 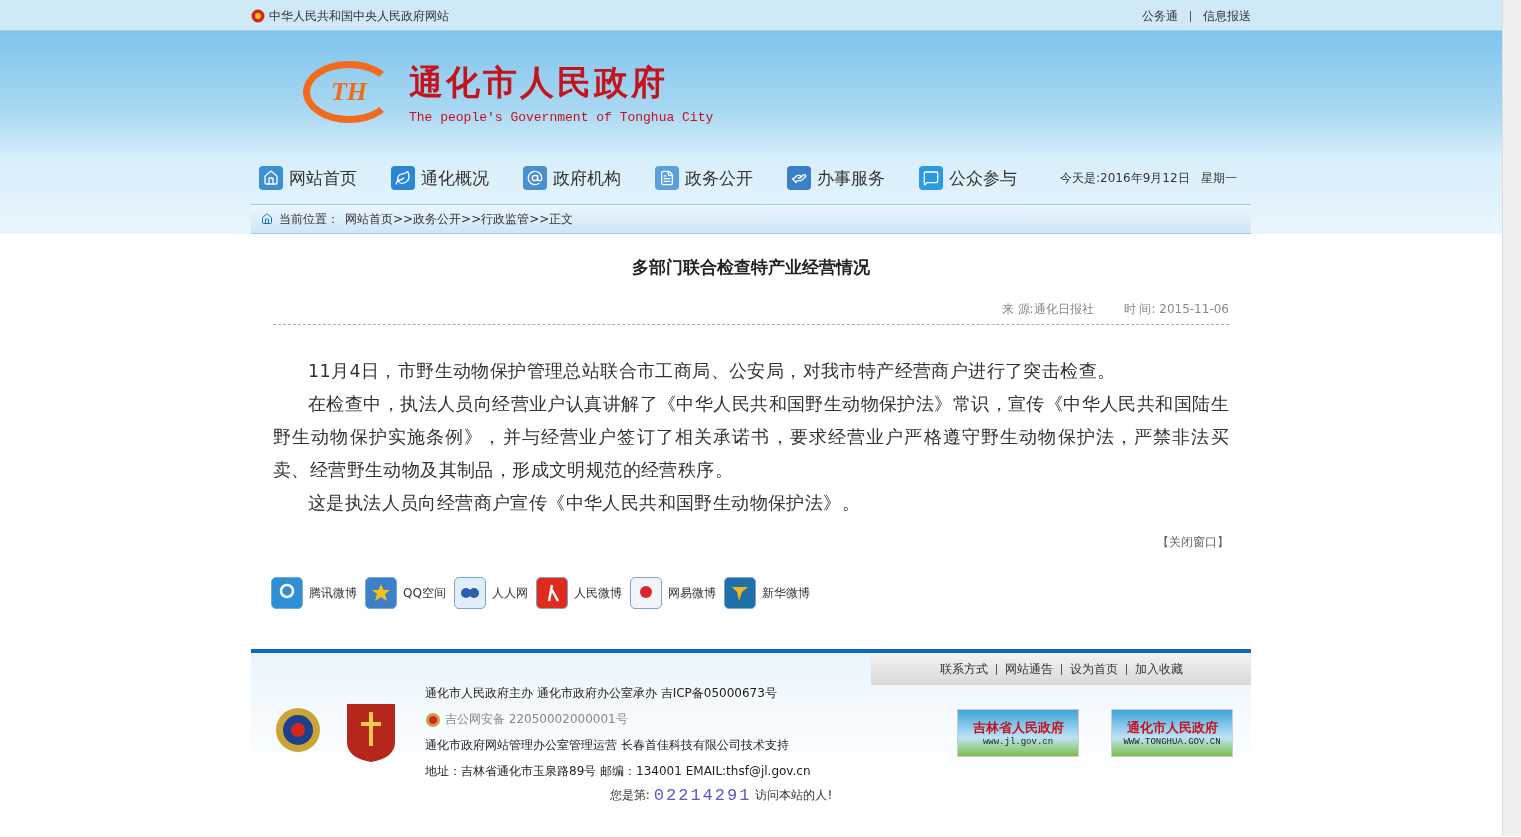 What do you see at coordinates (702, 795) in the screenshot?
I see `visitor-count: 02214291` at bounding box center [702, 795].